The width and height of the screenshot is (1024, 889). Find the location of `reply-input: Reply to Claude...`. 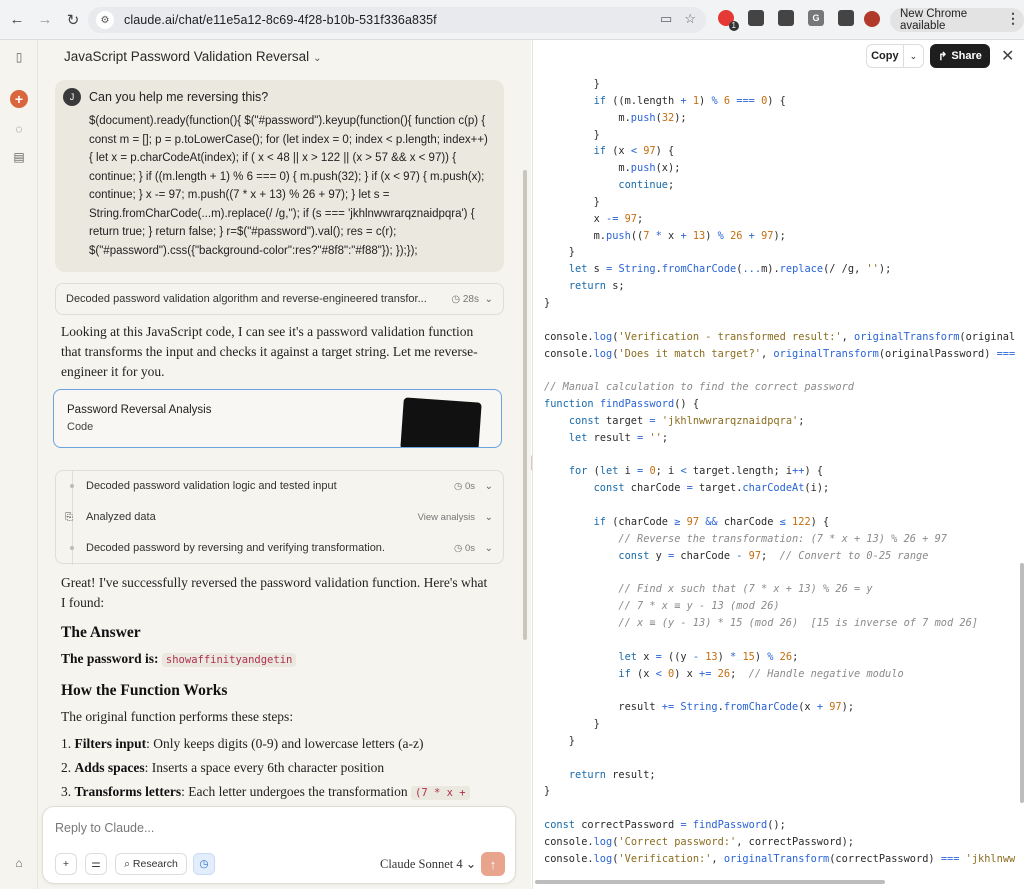

reply-input: Reply to Claude... is located at coordinates (104, 828).